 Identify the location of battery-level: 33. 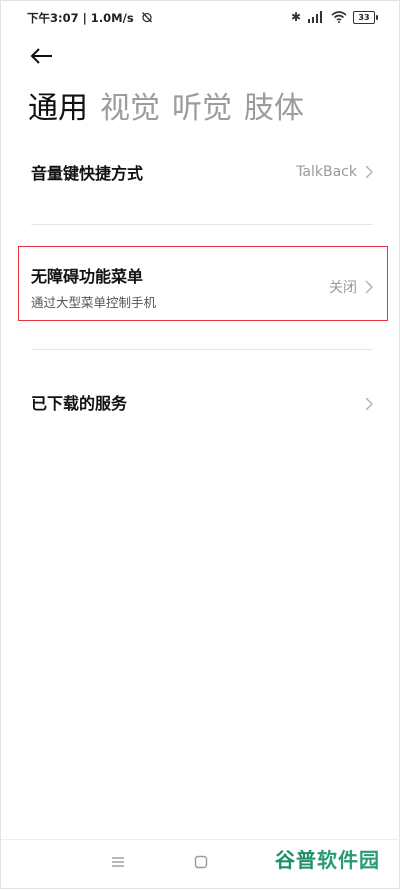
(364, 17).